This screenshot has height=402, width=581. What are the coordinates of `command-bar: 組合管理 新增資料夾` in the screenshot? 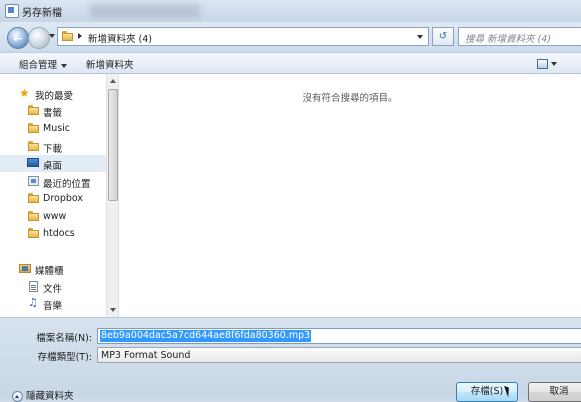 It's located at (290, 63).